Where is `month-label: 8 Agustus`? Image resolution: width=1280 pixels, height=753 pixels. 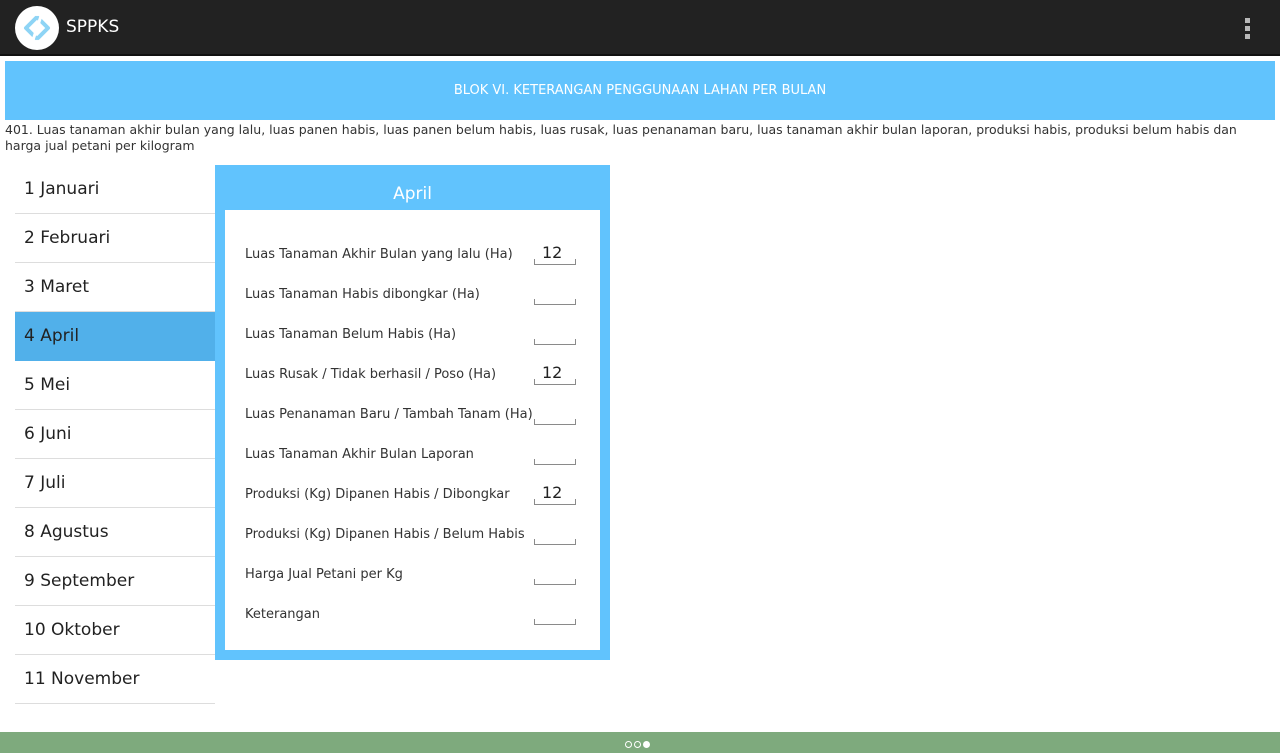 month-label: 8 Agustus is located at coordinates (66, 532).